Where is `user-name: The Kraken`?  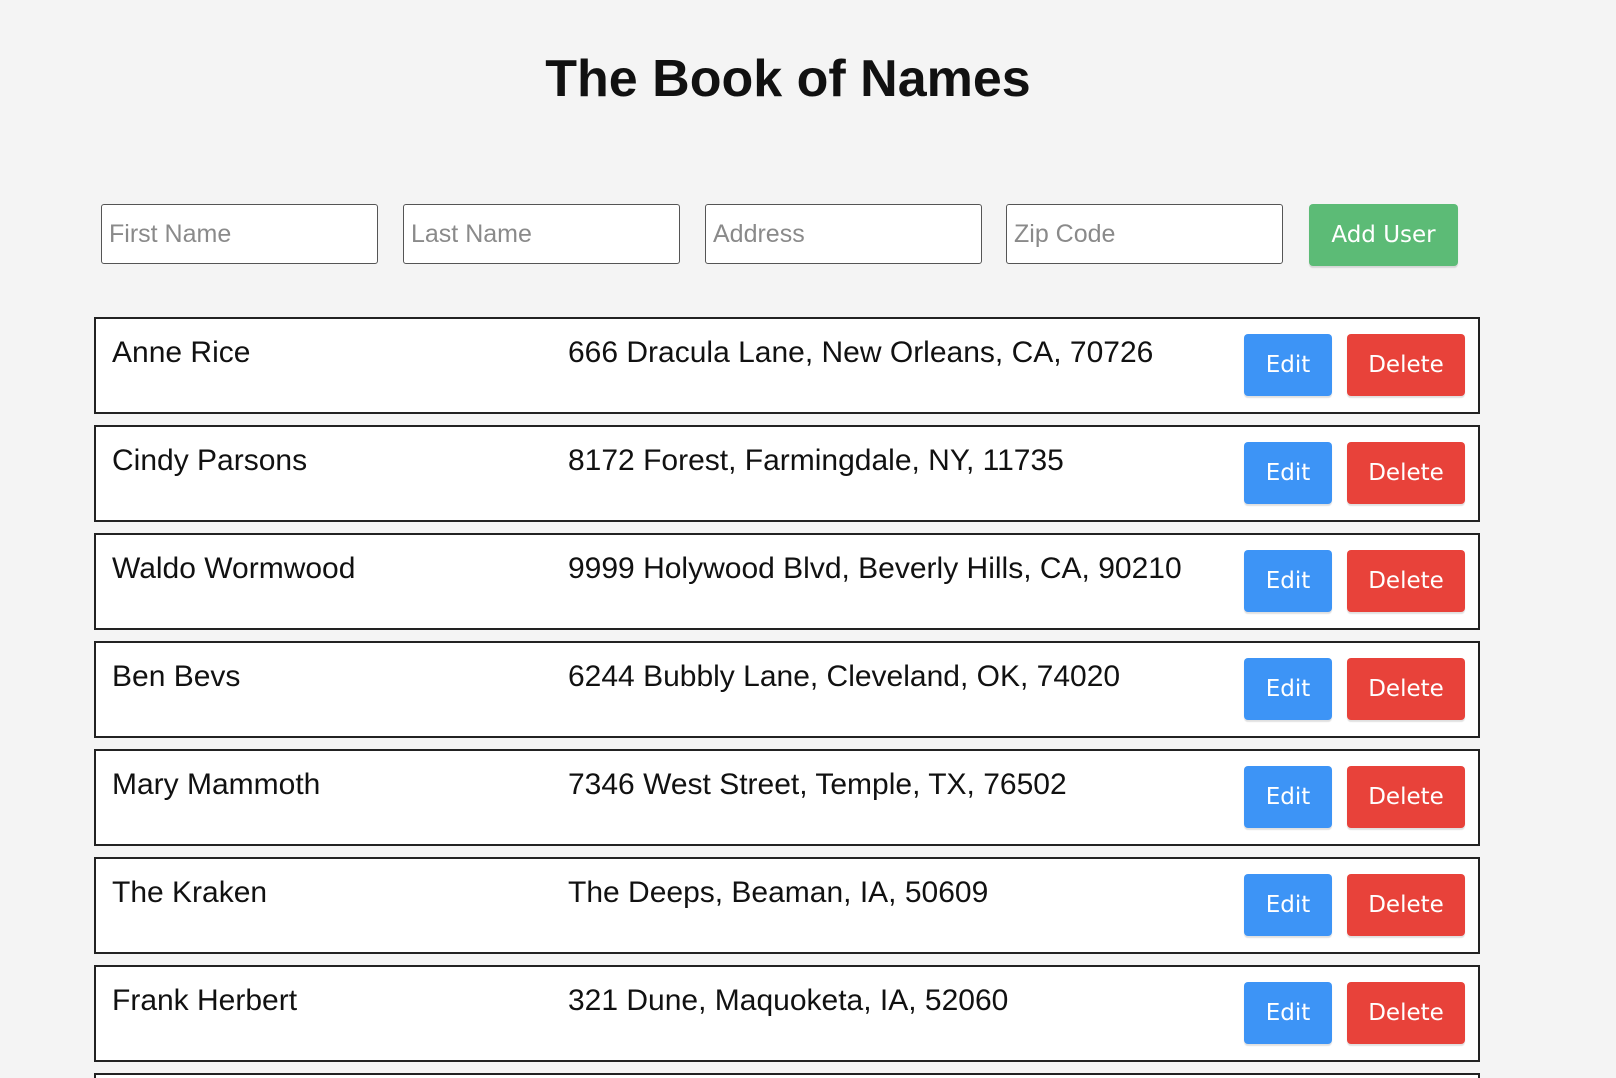
user-name: The Kraken is located at coordinates (190, 892).